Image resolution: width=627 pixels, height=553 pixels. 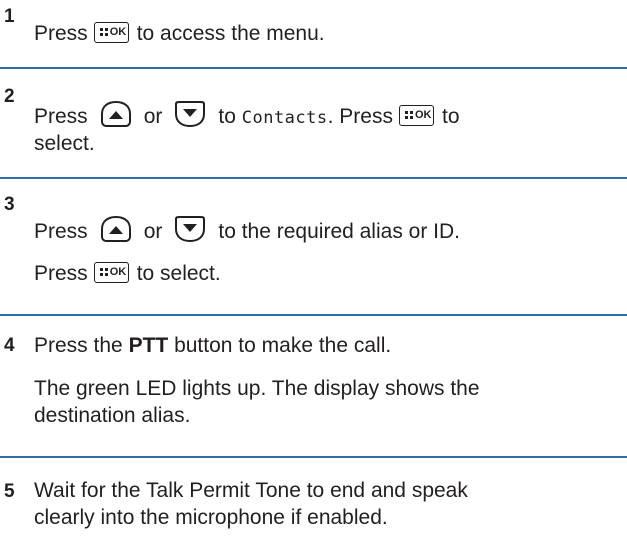 What do you see at coordinates (9, 96) in the screenshot?
I see `step-number: 2` at bounding box center [9, 96].